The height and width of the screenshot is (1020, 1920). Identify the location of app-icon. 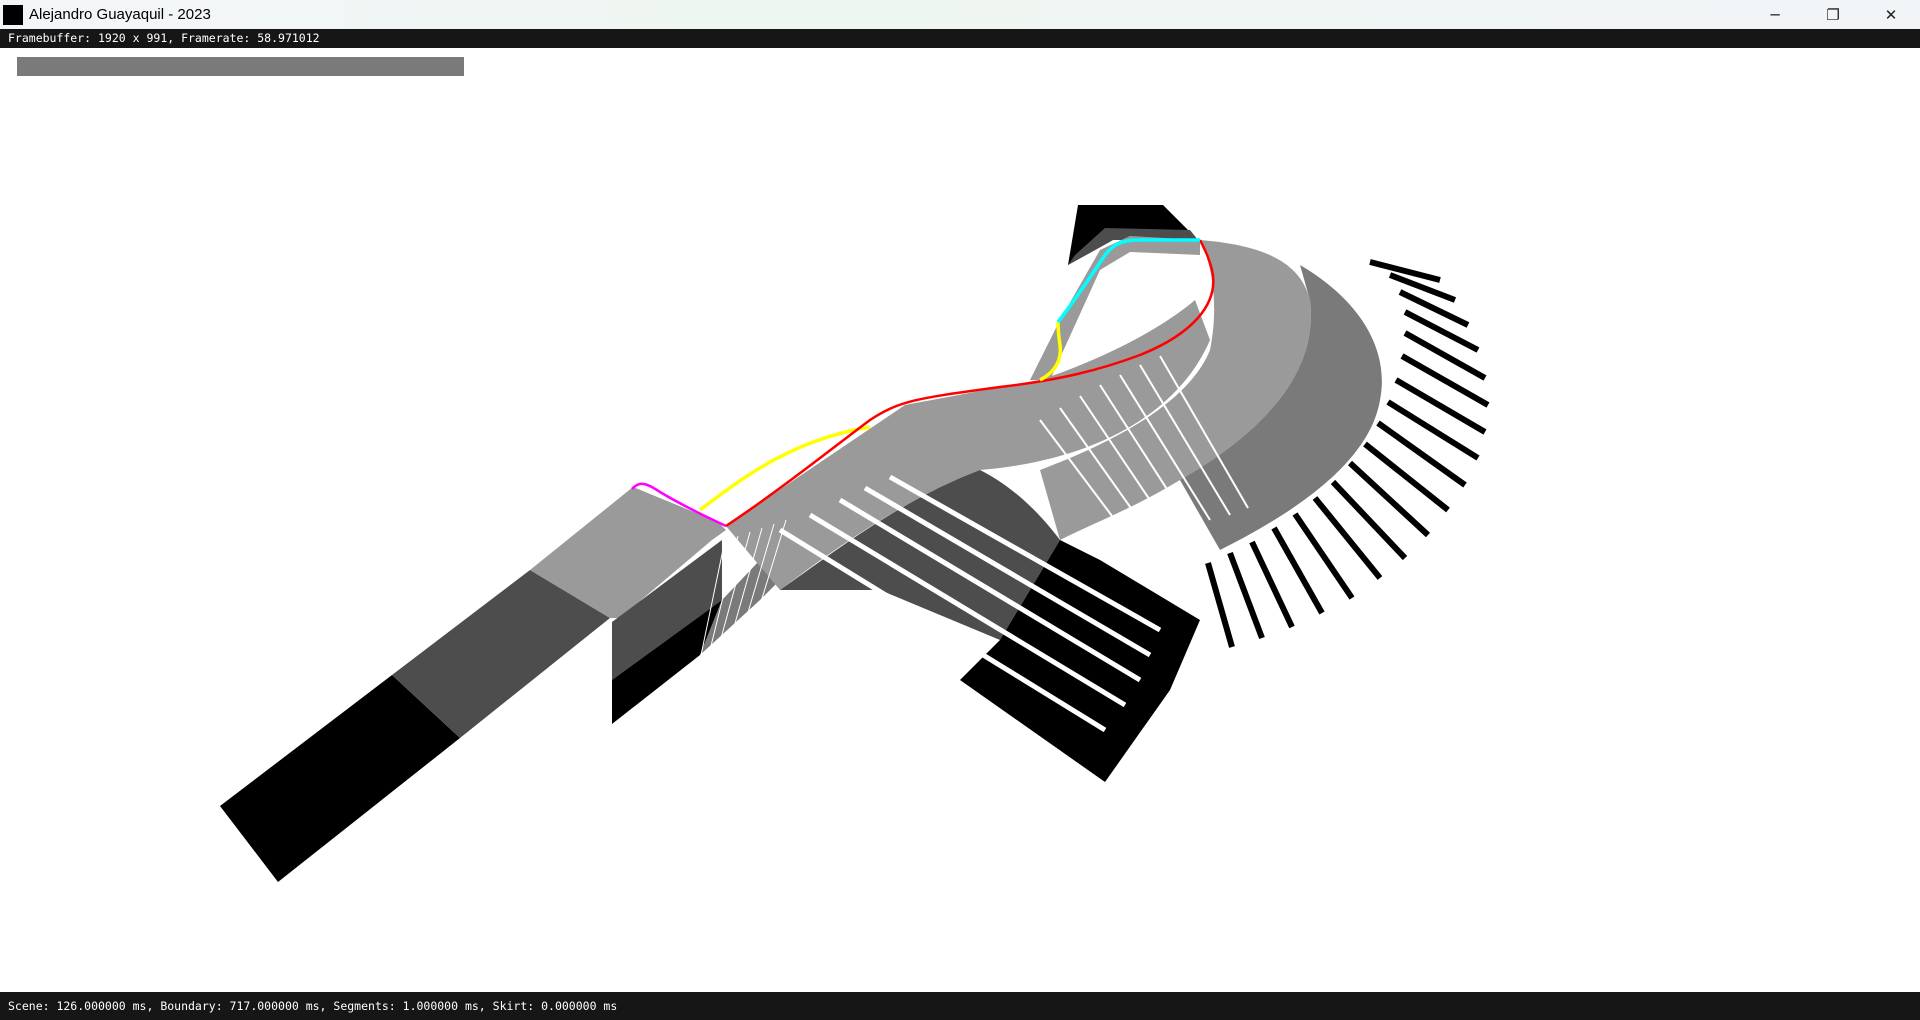
(13, 14).